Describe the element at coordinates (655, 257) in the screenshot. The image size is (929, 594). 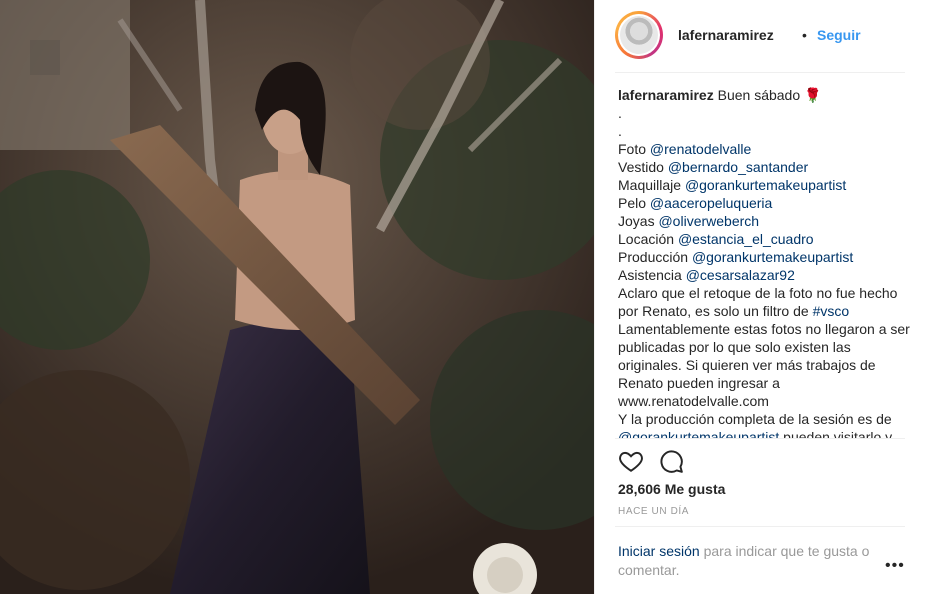
I see `credit-label: Producción` at that location.